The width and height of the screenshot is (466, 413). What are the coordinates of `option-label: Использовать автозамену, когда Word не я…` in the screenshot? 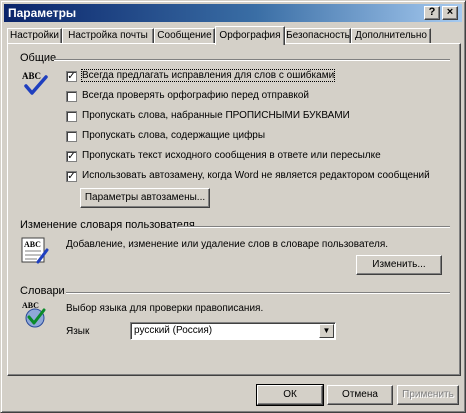 It's located at (256, 175).